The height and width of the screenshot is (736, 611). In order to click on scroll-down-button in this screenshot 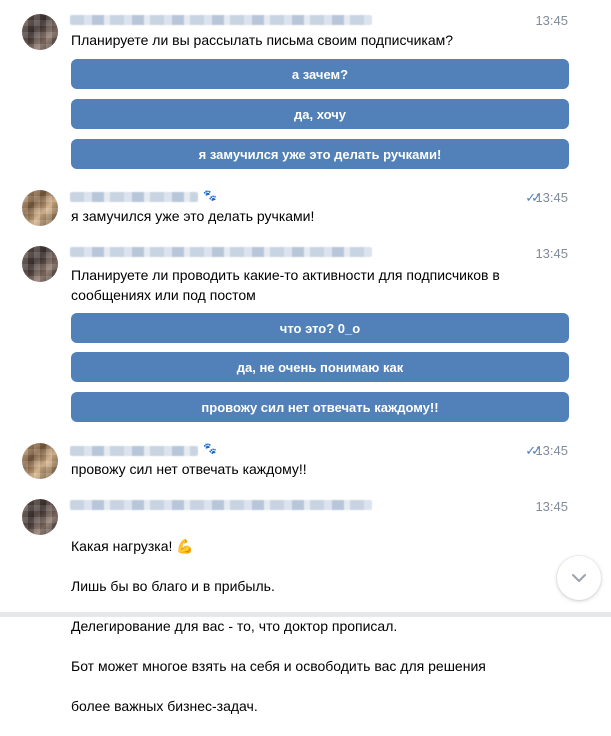, I will do `click(579, 578)`.